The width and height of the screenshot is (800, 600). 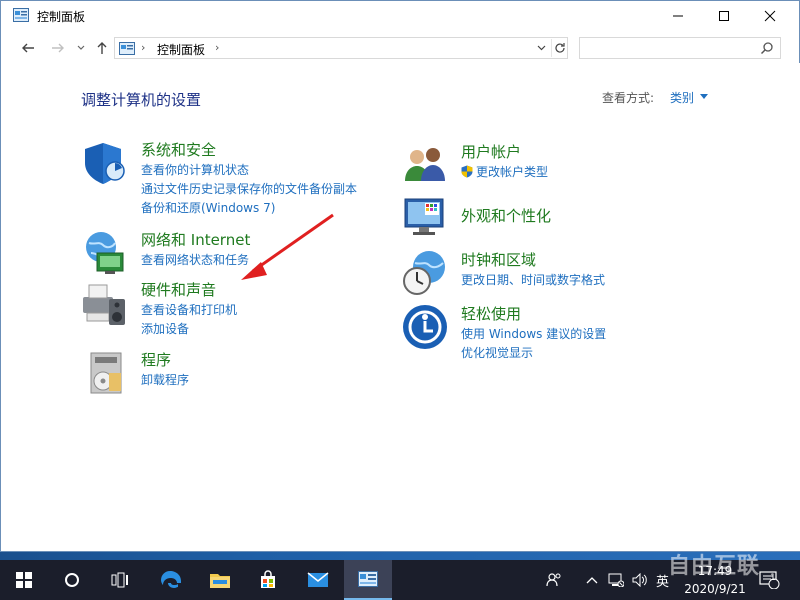 What do you see at coordinates (105, 163) in the screenshot?
I see `shield-icon` at bounding box center [105, 163].